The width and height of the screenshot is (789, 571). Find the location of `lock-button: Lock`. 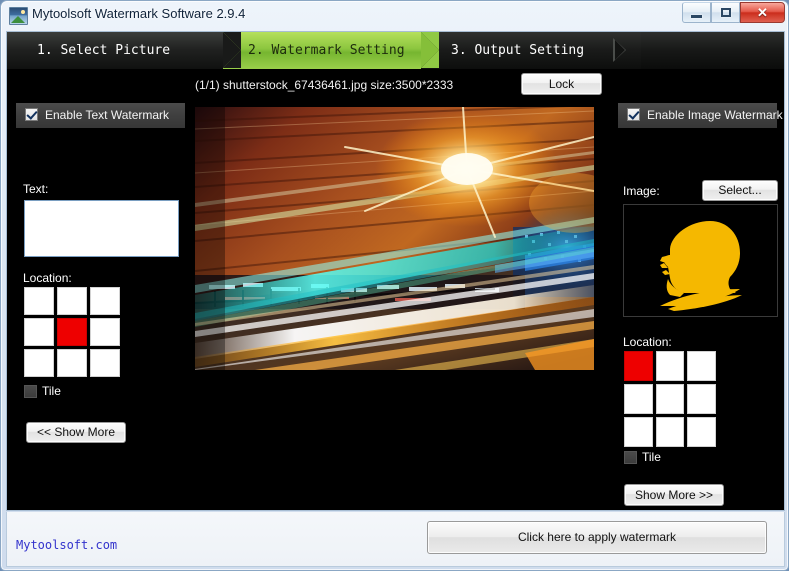

lock-button: Lock is located at coordinates (561, 84).